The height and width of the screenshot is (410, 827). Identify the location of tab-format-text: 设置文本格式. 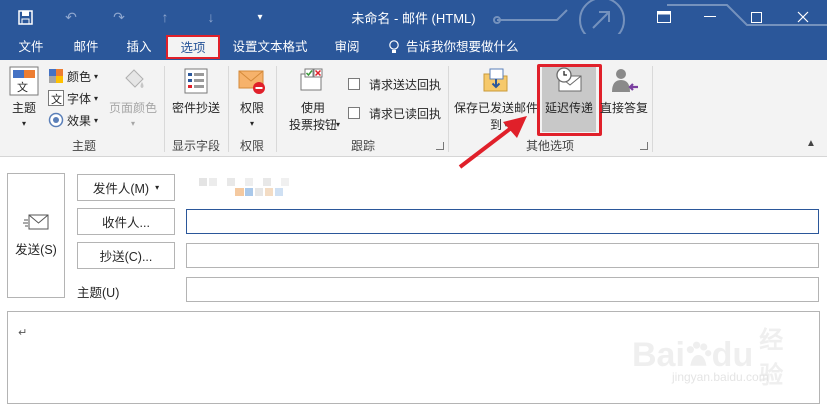
(270, 47).